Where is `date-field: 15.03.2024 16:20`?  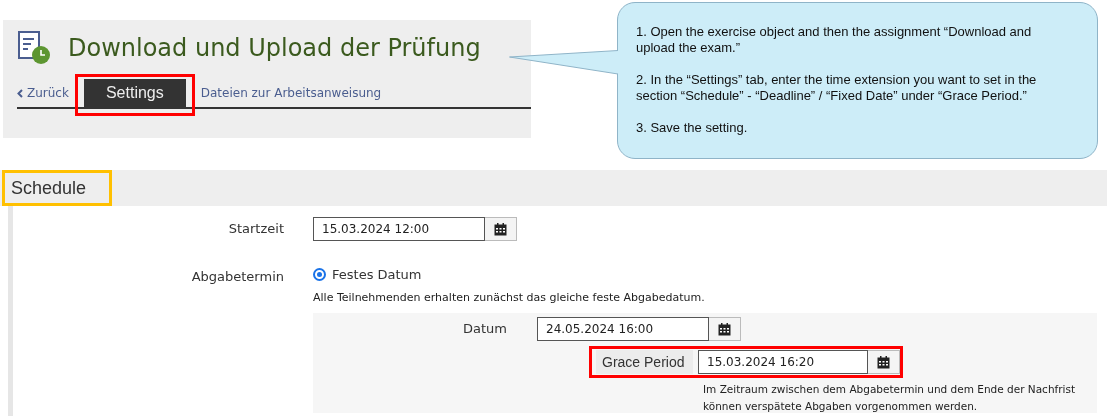
date-field: 15.03.2024 16:20 is located at coordinates (783, 362).